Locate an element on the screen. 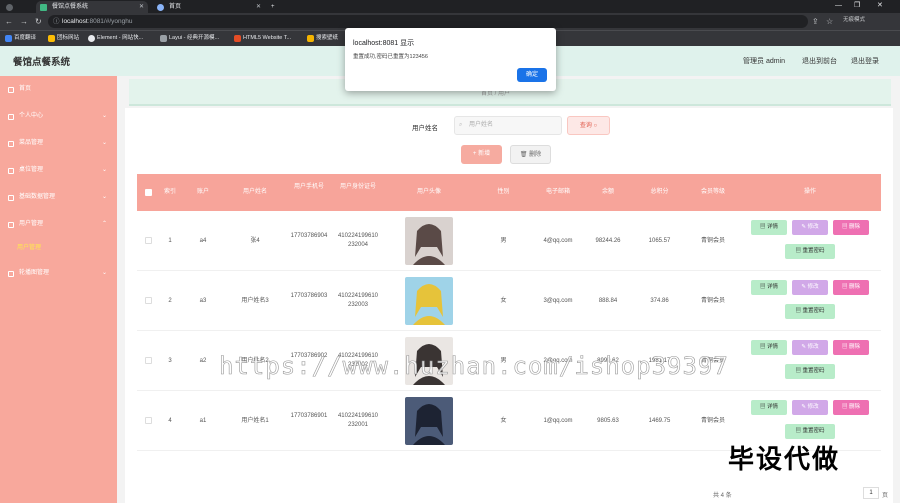 The width and height of the screenshot is (900, 503). cell-account: a1 is located at coordinates (203, 421).